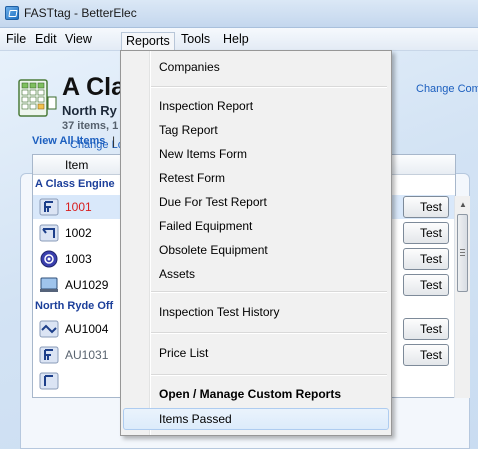  What do you see at coordinates (78, 40) in the screenshot?
I see `menu-view: View` at bounding box center [78, 40].